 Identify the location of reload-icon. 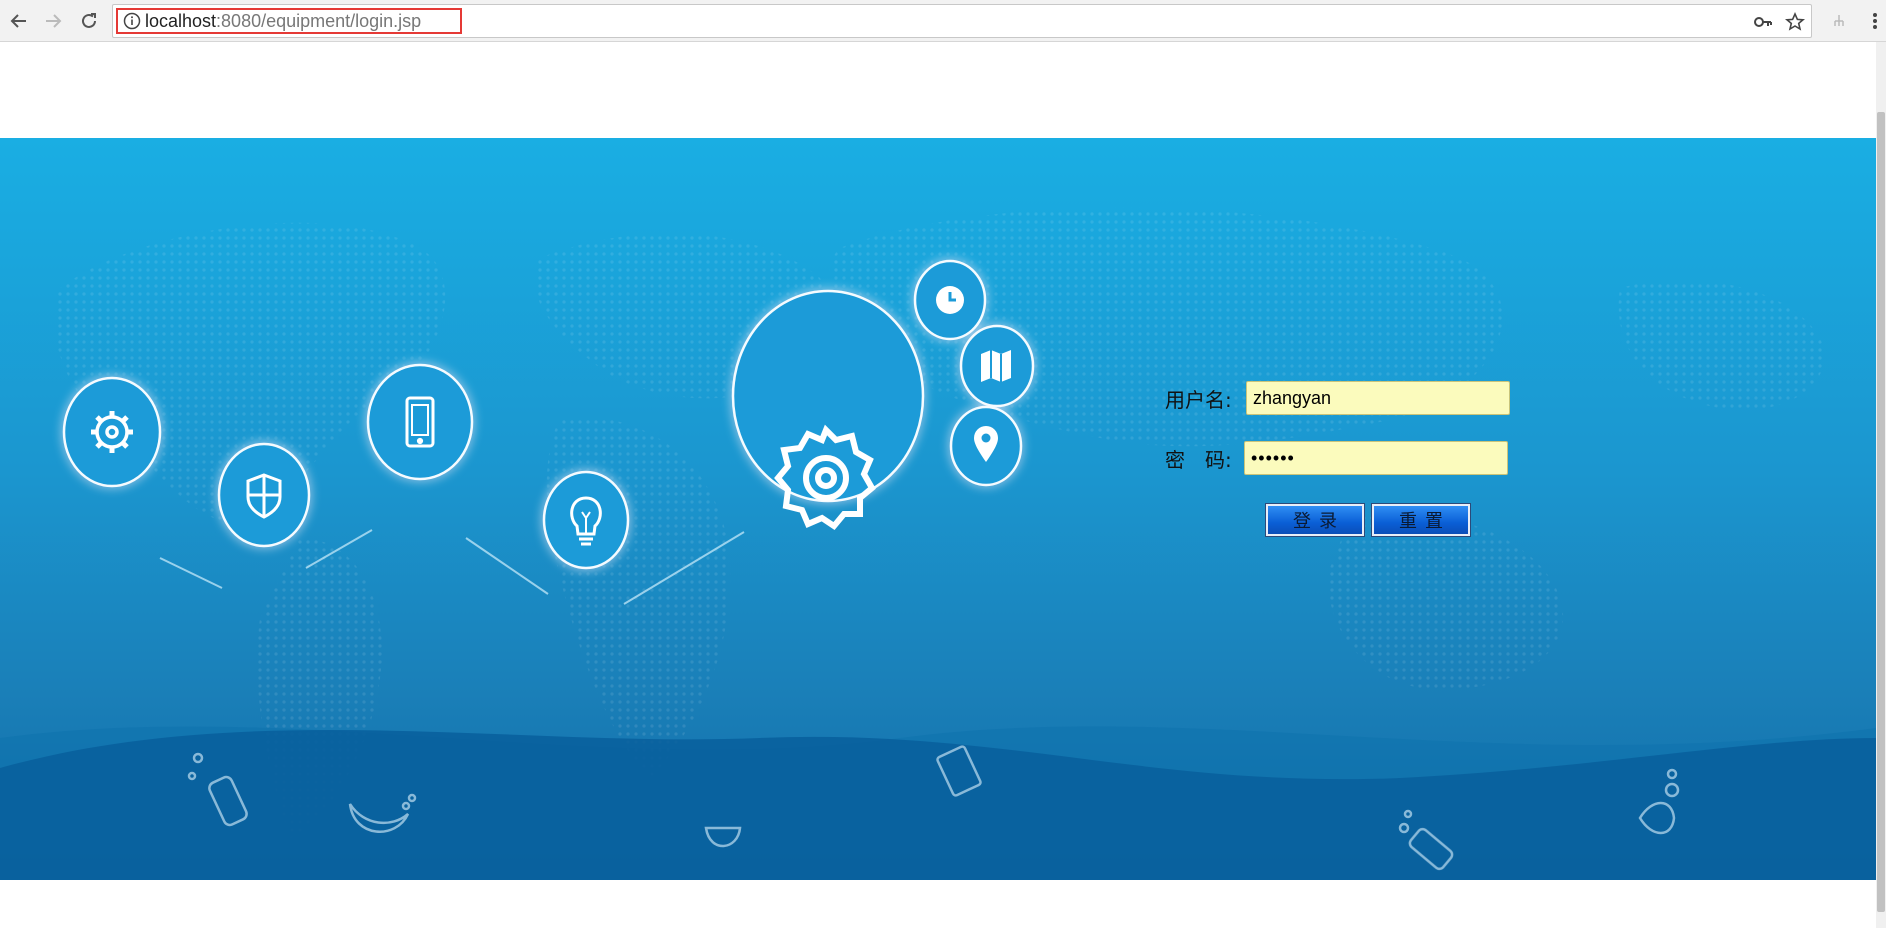
(89, 20).